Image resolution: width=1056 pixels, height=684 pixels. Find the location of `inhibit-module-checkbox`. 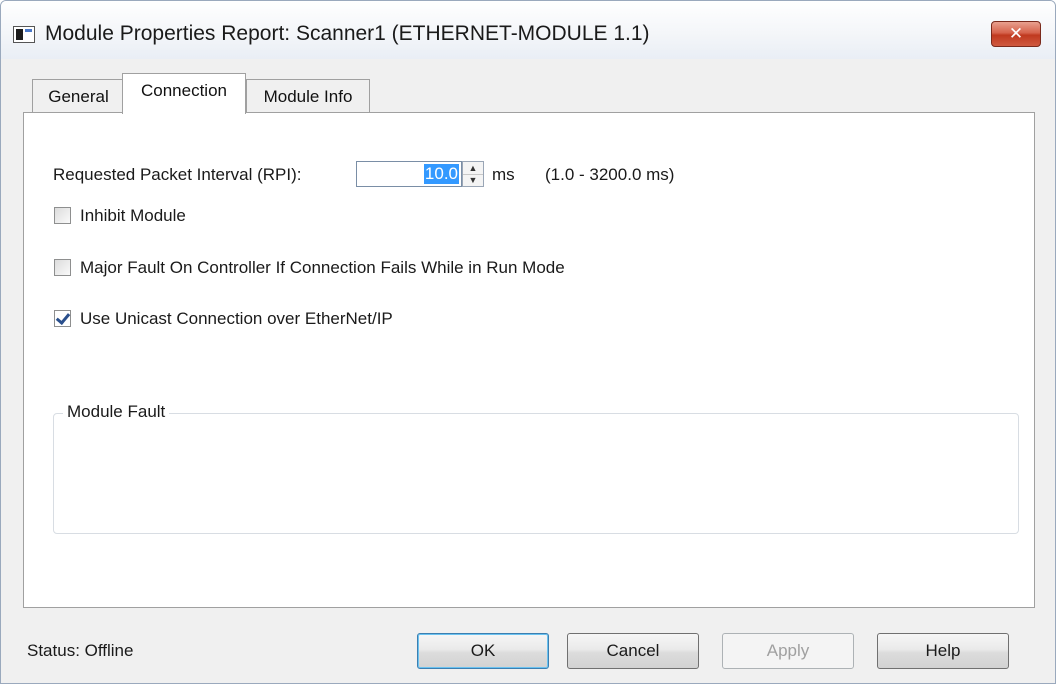

inhibit-module-checkbox is located at coordinates (62, 215).